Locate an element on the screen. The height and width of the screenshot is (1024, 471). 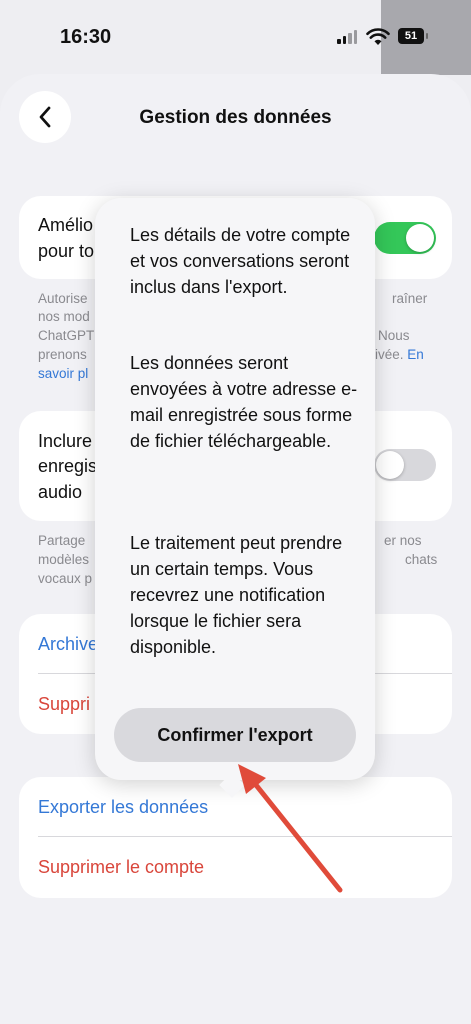
learn-more-link: En is located at coordinates (415, 354).